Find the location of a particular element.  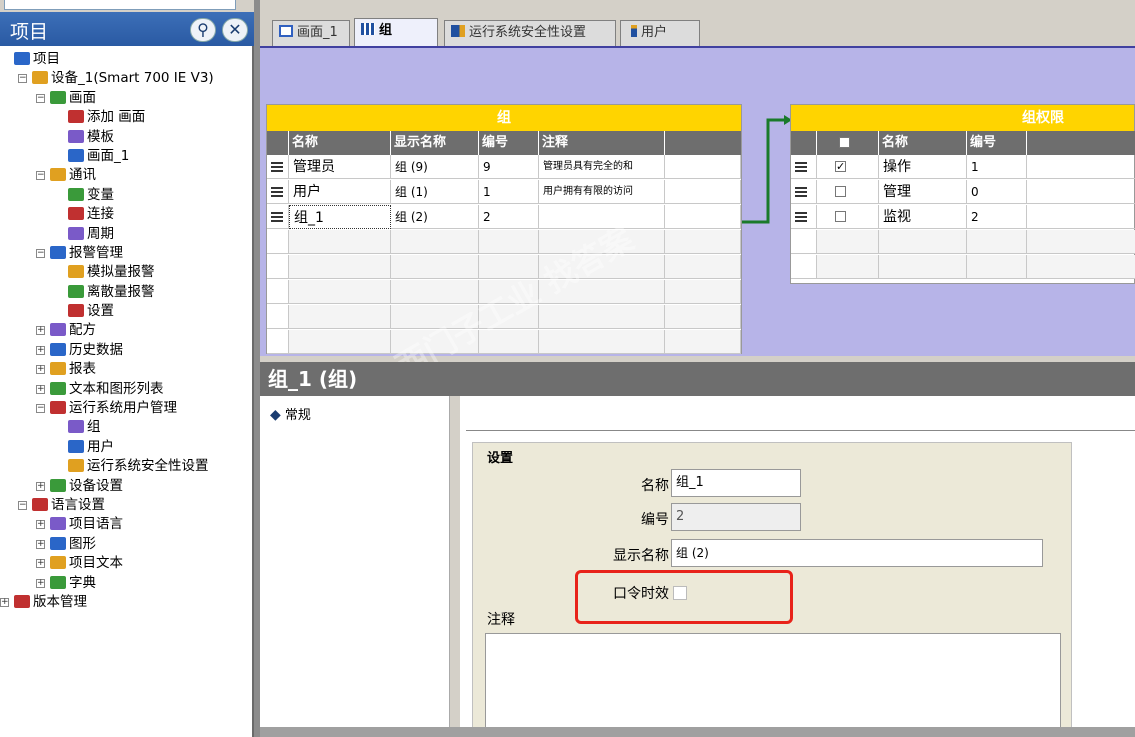

table-cell: 组 (1) is located at coordinates (435, 192).